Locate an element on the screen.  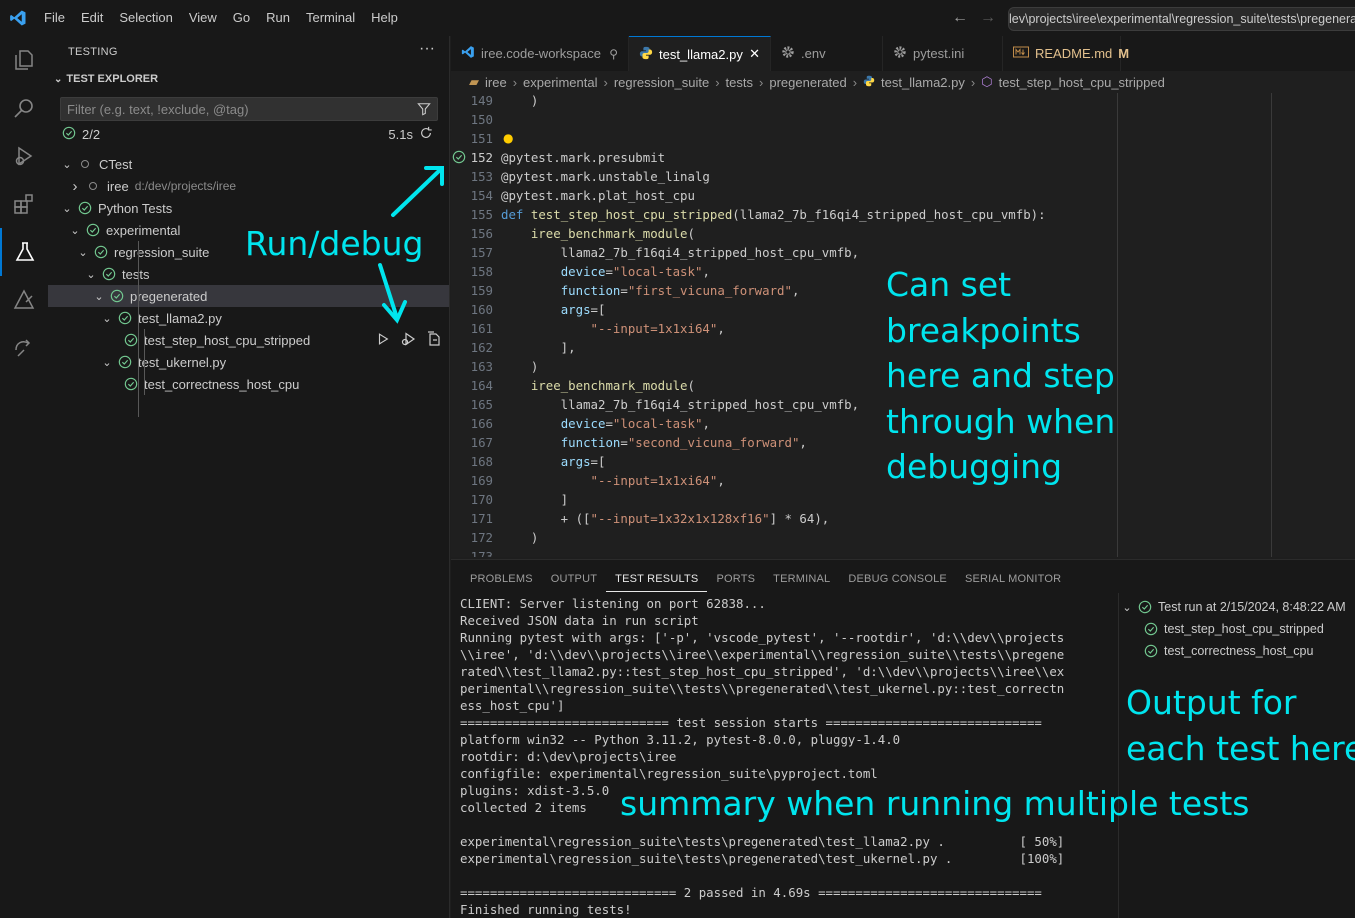
testing-icon is located at coordinates (24, 252).